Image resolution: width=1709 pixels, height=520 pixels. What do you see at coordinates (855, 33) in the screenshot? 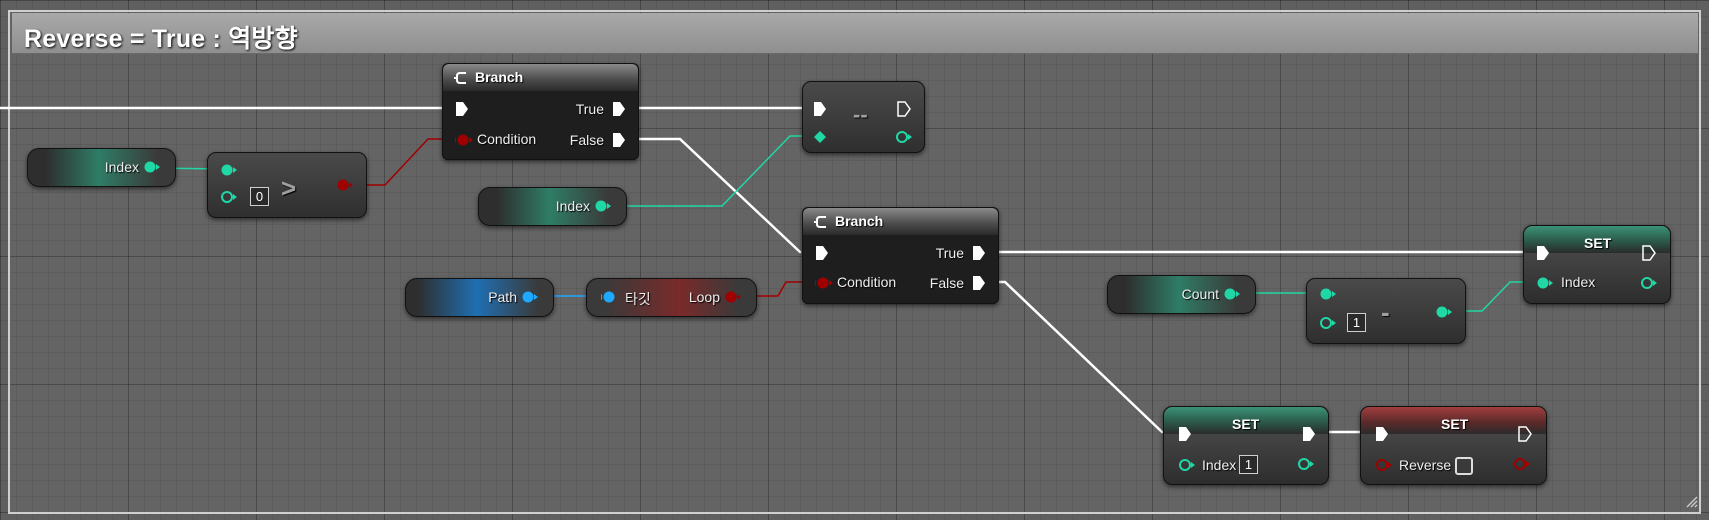
I see `comment-header: Reverse = True : 역방향` at bounding box center [855, 33].